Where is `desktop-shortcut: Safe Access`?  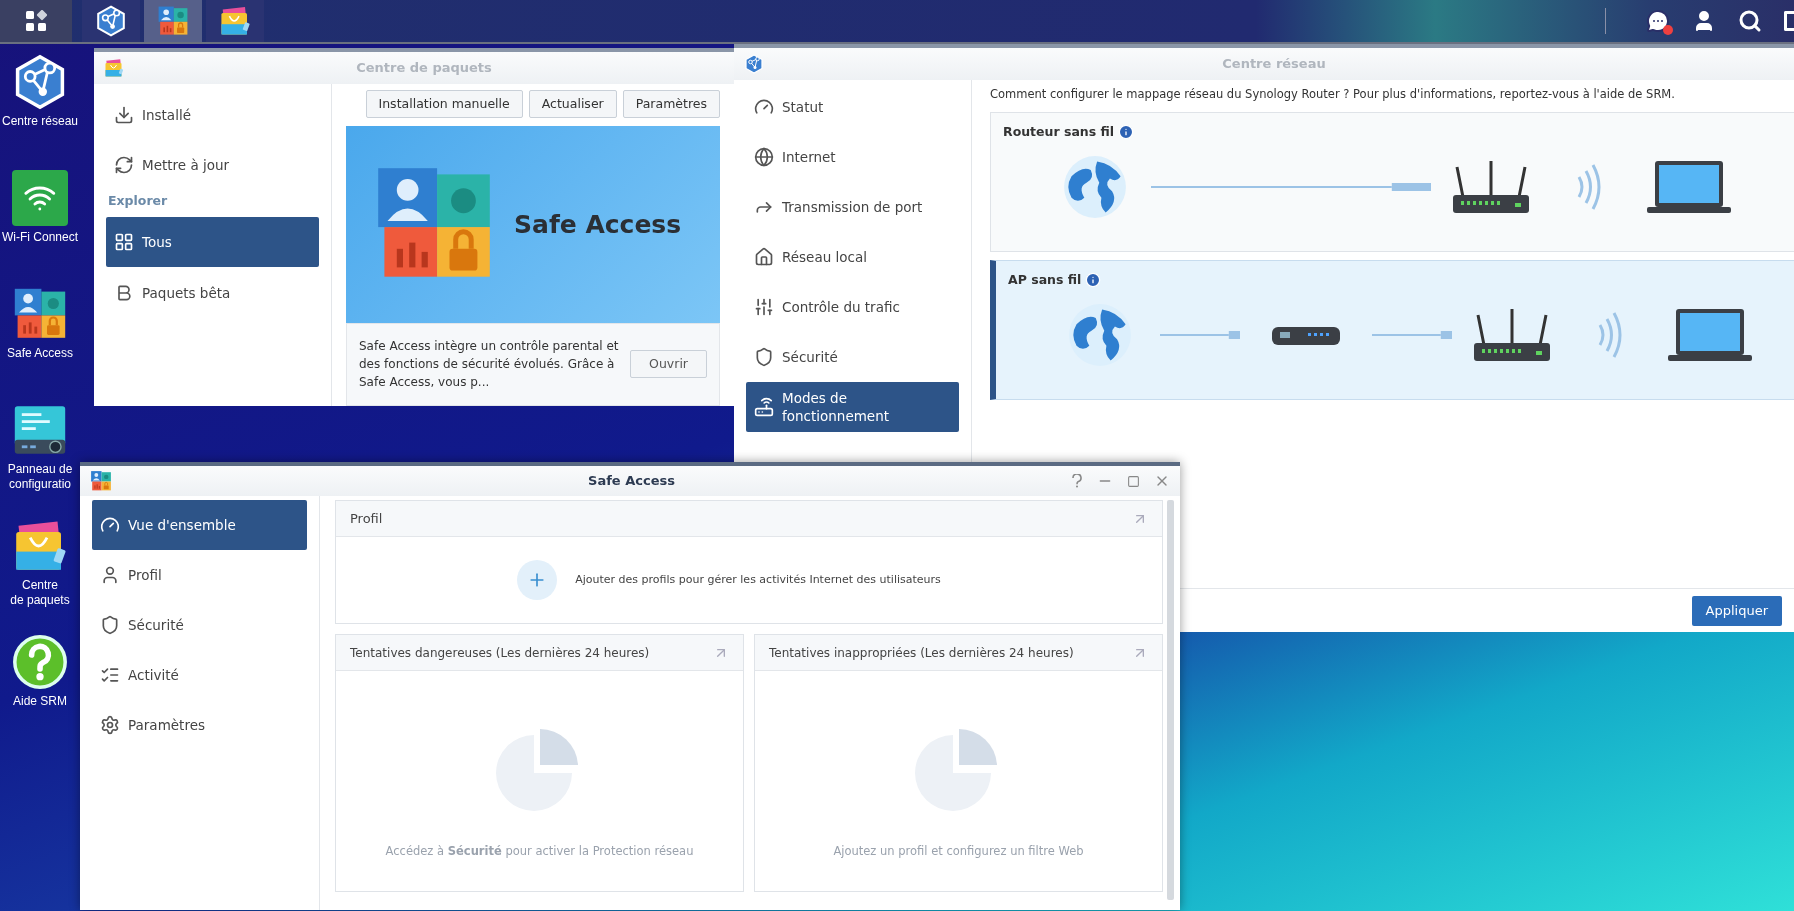
desktop-shortcut: Safe Access is located at coordinates (40, 342).